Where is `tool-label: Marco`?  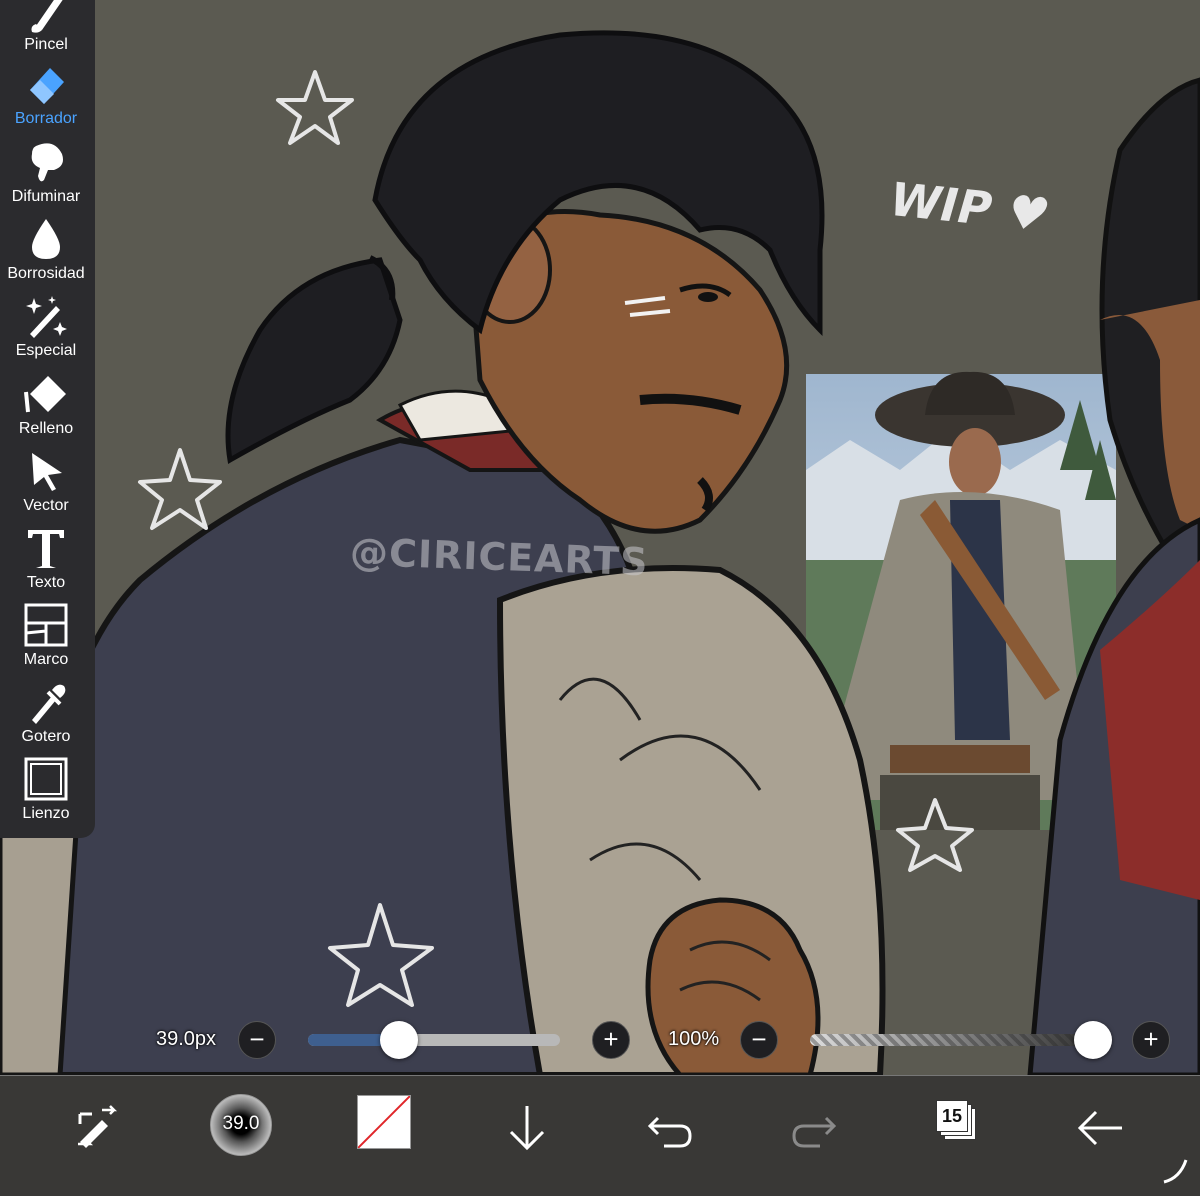
tool-label: Marco is located at coordinates (46, 659).